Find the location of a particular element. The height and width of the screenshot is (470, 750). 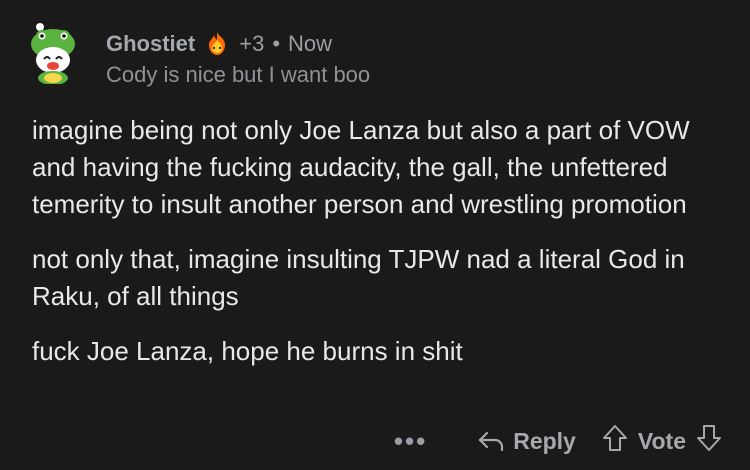

upvote-button is located at coordinates (615, 441).